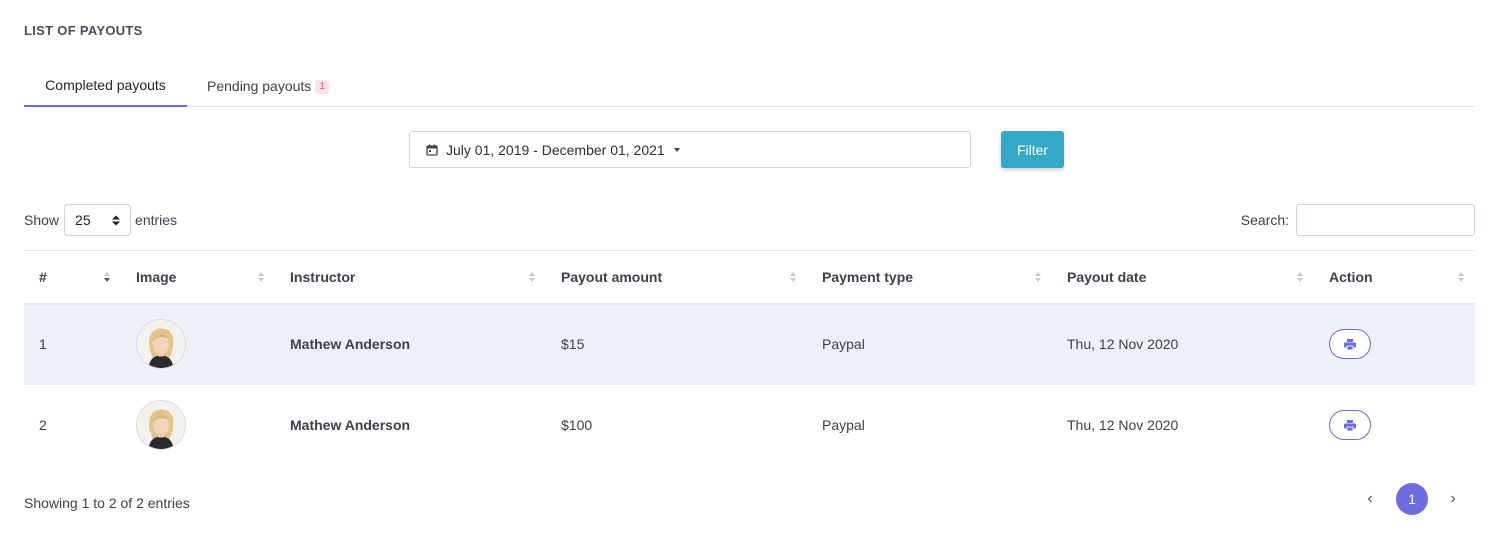 The image size is (1494, 541). What do you see at coordinates (107, 277) in the screenshot?
I see `sort-desc-icon` at bounding box center [107, 277].